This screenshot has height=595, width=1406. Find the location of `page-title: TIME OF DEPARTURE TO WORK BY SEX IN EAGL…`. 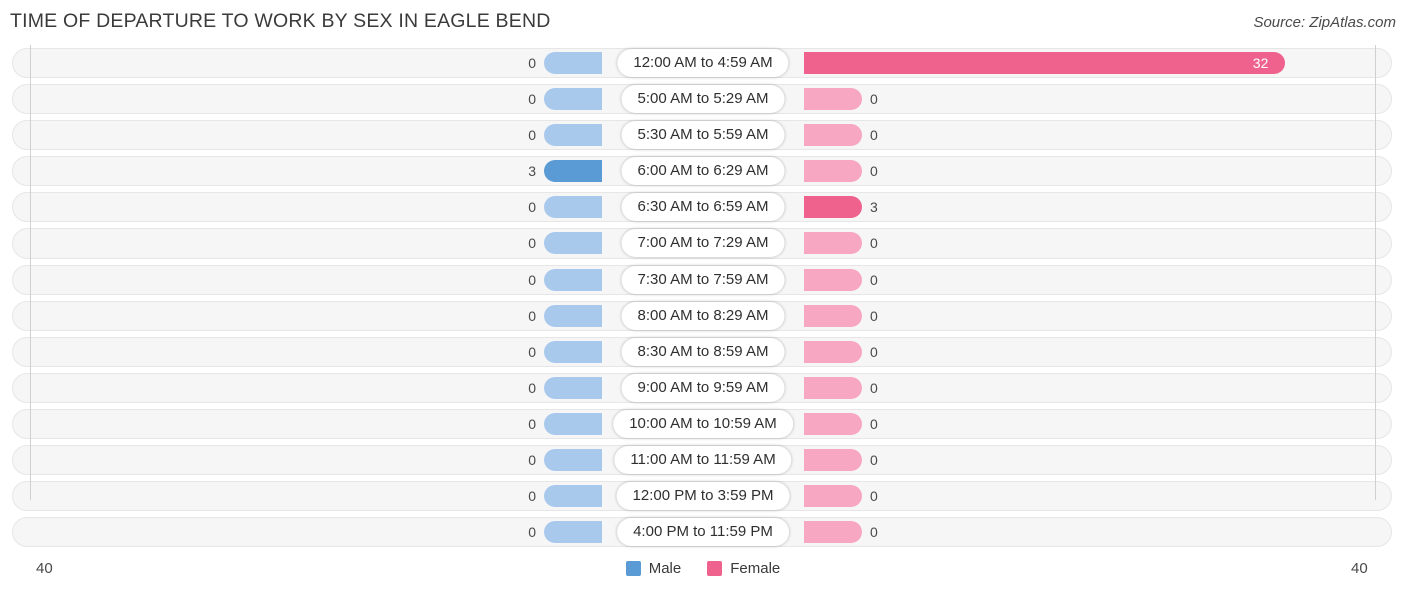

page-title: TIME OF DEPARTURE TO WORK BY SEX IN EAGL… is located at coordinates (280, 21).